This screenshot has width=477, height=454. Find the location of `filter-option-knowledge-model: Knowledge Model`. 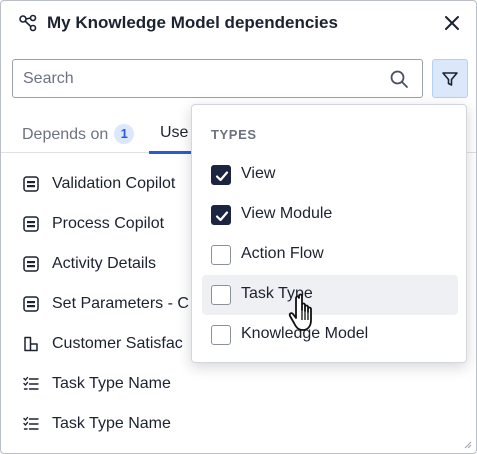

filter-option-knowledge-model: Knowledge Model is located at coordinates (330, 335).